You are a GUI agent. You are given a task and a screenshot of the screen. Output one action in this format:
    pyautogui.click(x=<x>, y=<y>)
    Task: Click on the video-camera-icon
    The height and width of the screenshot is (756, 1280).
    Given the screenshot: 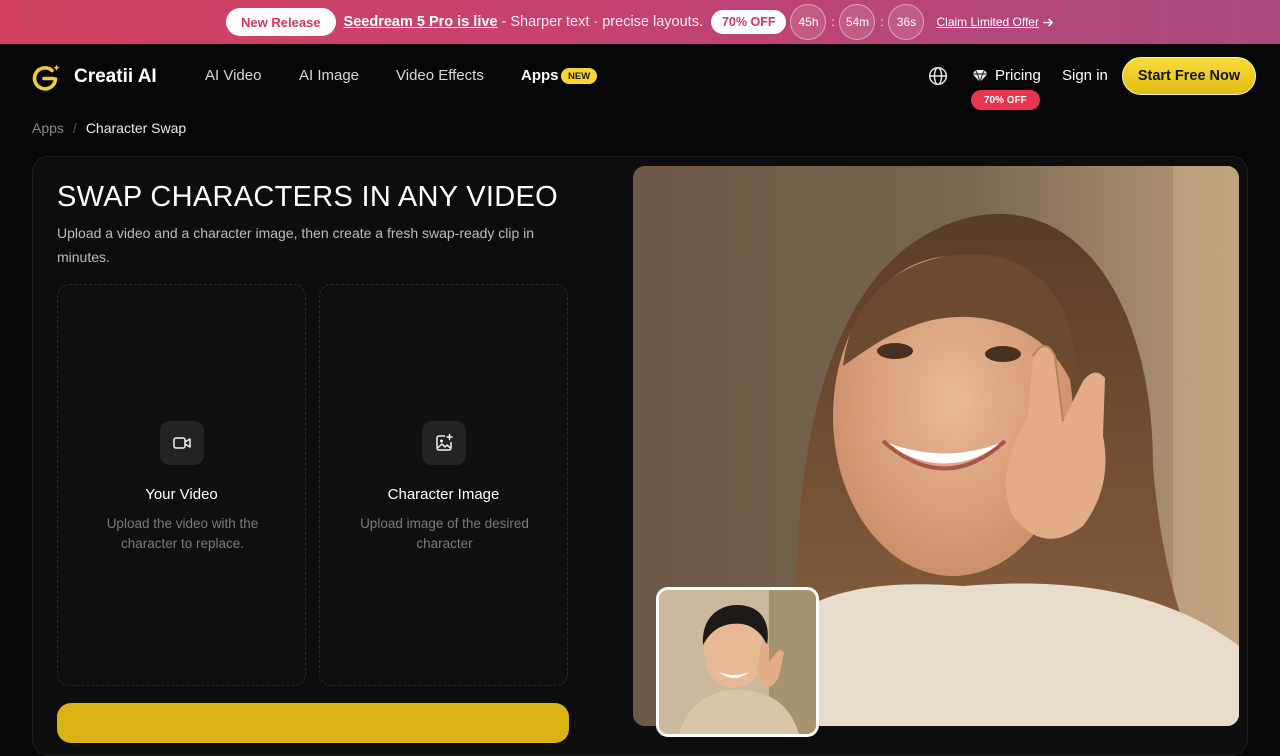 What is the action you would take?
    pyautogui.click(x=182, y=443)
    